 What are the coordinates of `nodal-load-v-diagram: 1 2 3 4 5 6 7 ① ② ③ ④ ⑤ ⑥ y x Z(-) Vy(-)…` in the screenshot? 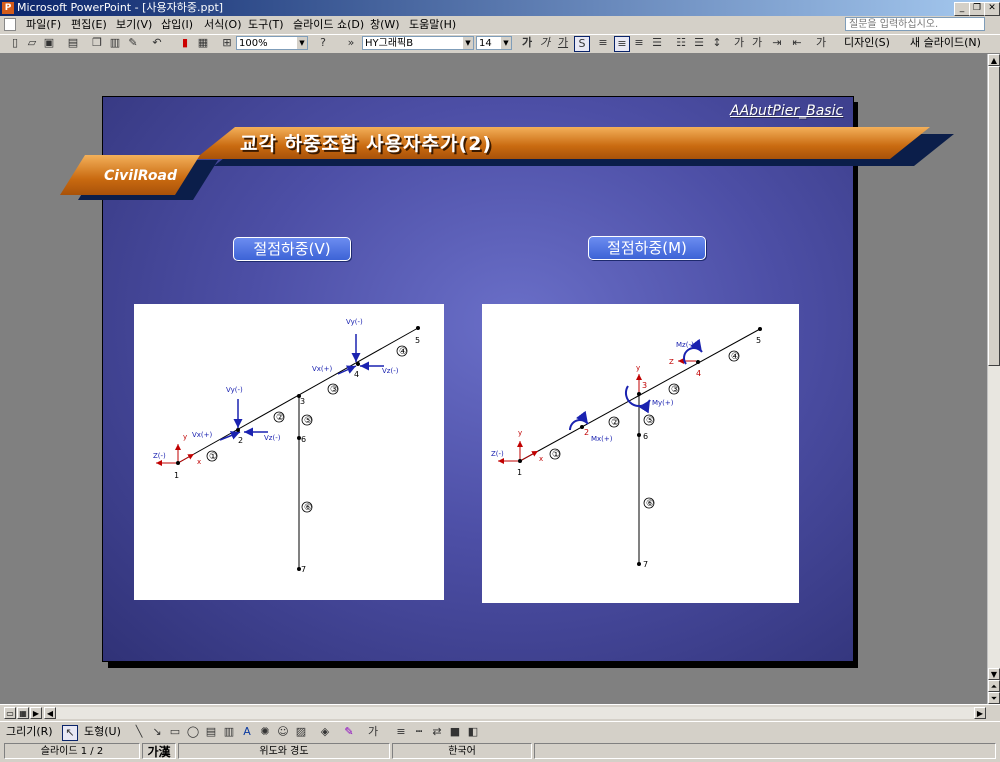 It's located at (286, 446).